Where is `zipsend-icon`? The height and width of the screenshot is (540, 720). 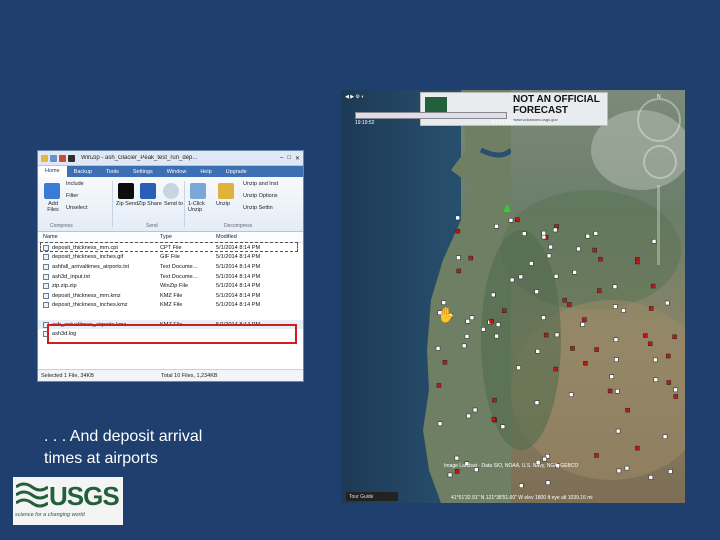
zipsend-icon is located at coordinates (126, 191).